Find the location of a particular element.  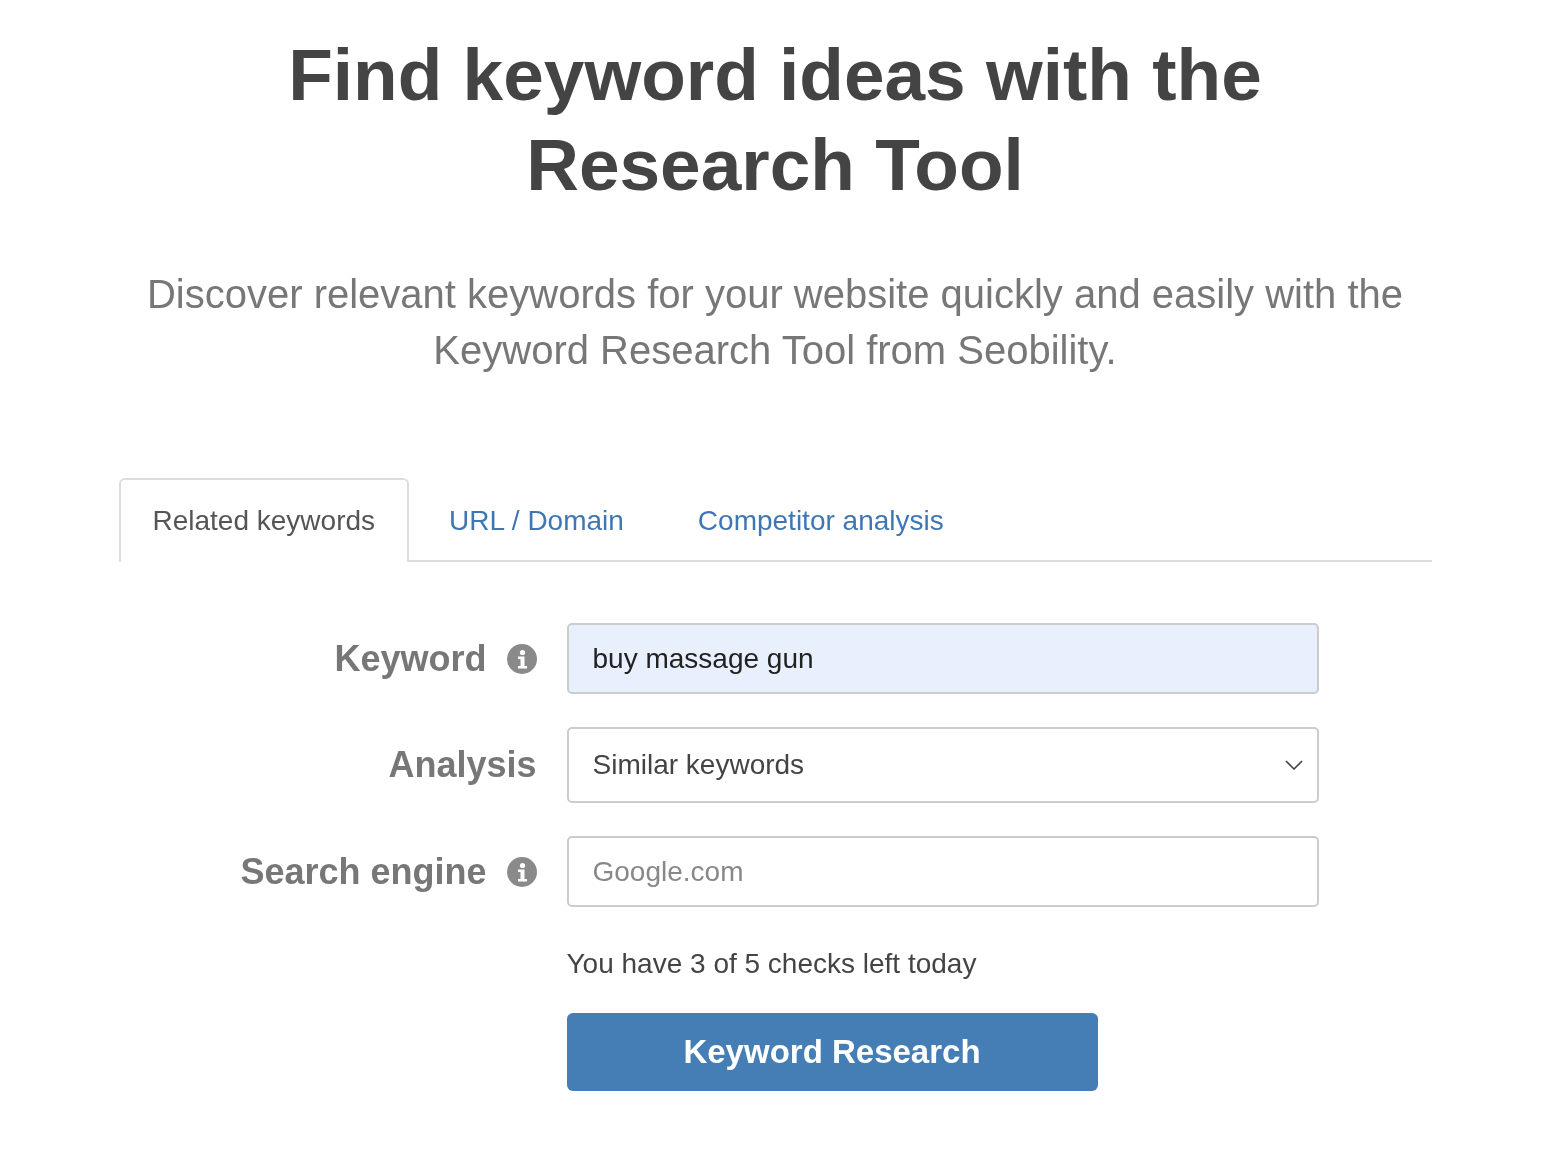

chevron-down-icon is located at coordinates (1293, 765).